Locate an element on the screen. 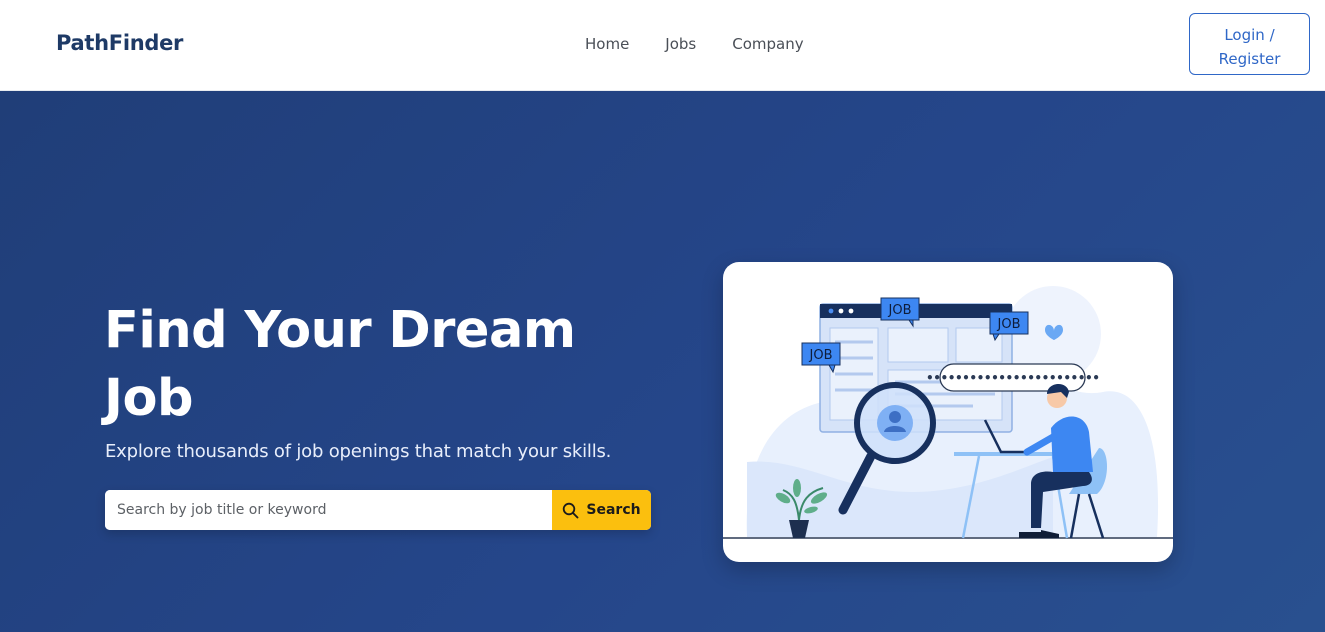 This screenshot has width=1325, height=632. nav-link-jobs: Jobs is located at coordinates (680, 44).